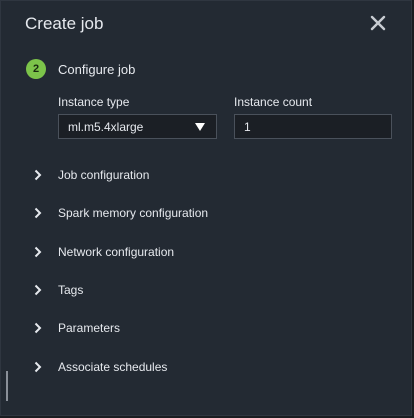  Describe the element at coordinates (113, 367) in the screenshot. I see `section-label: Associate schedules` at that location.